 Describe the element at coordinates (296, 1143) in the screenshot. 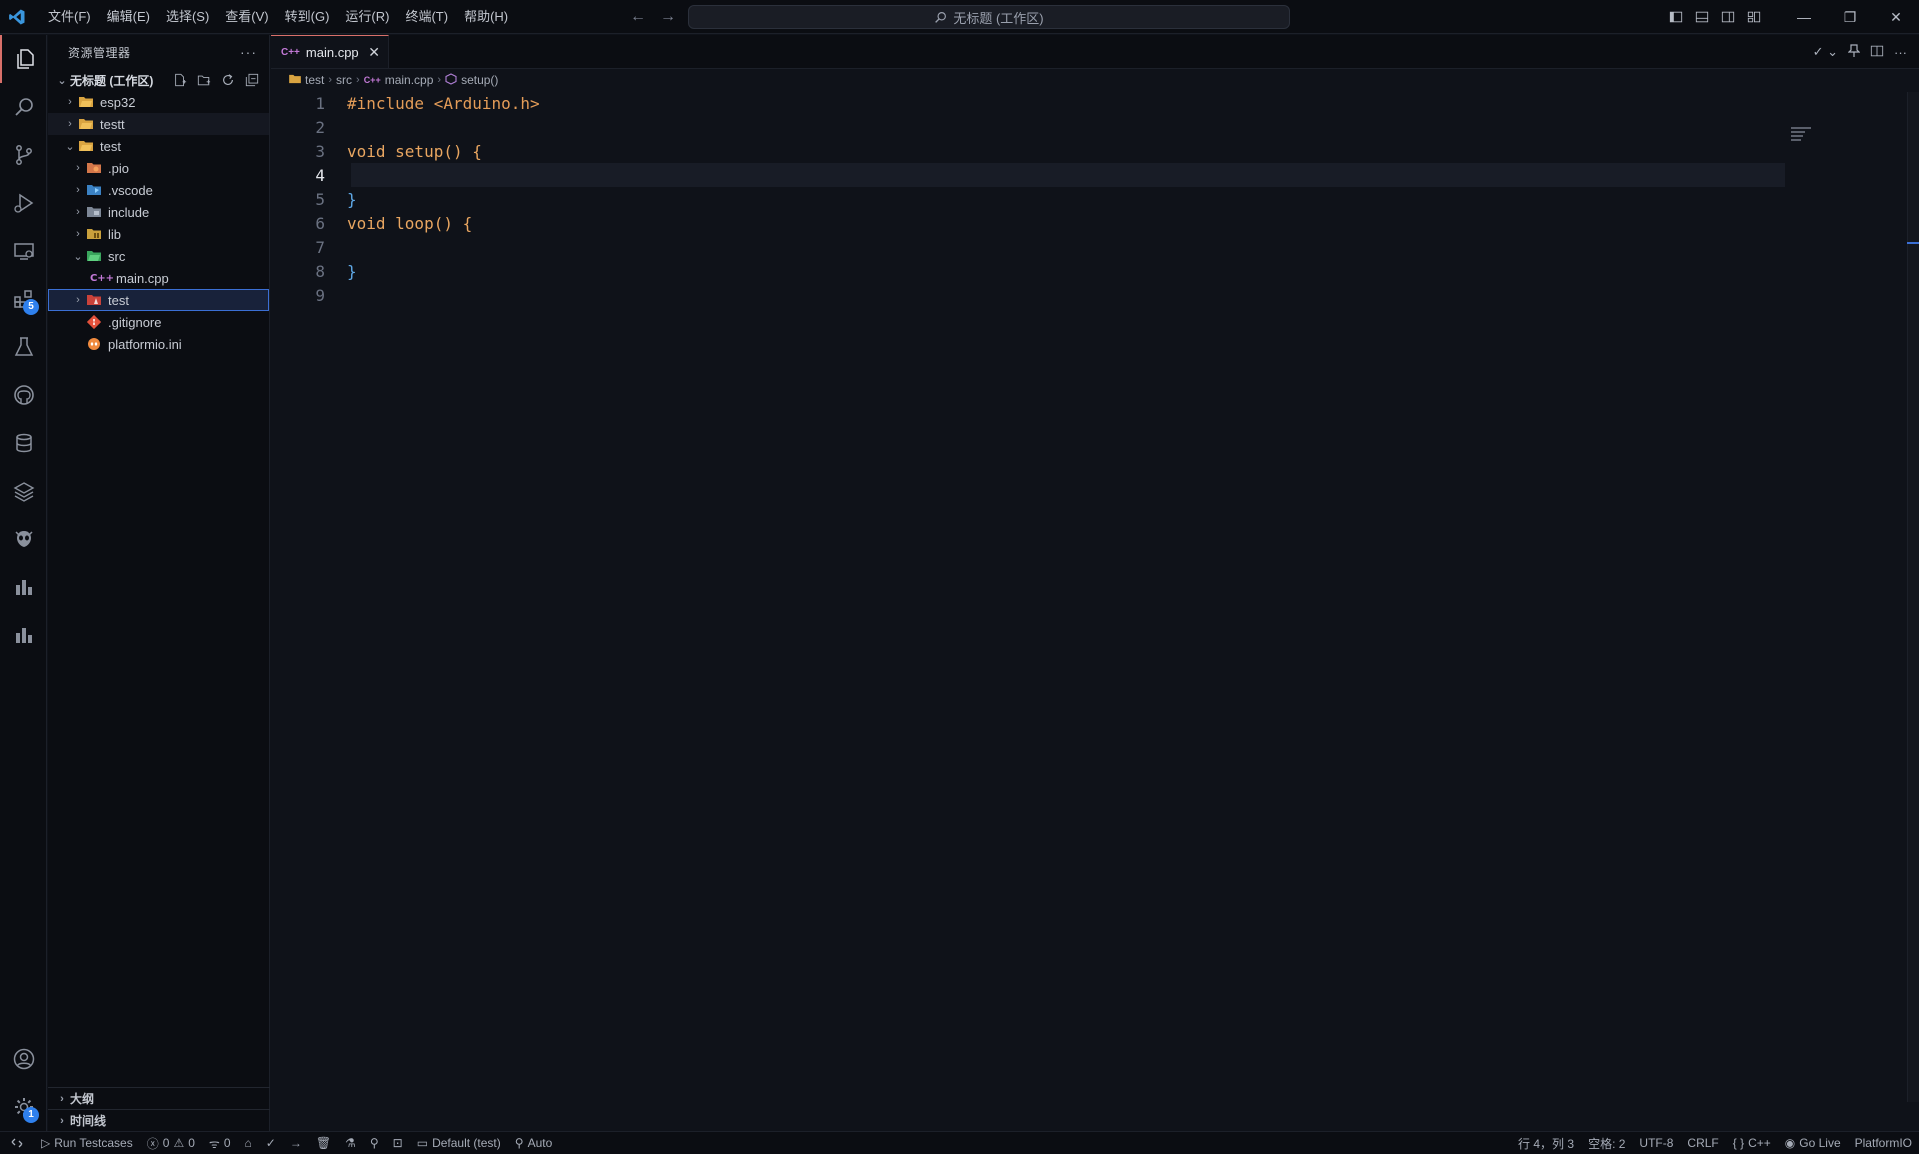

I see `pio-upload-icon: →` at that location.